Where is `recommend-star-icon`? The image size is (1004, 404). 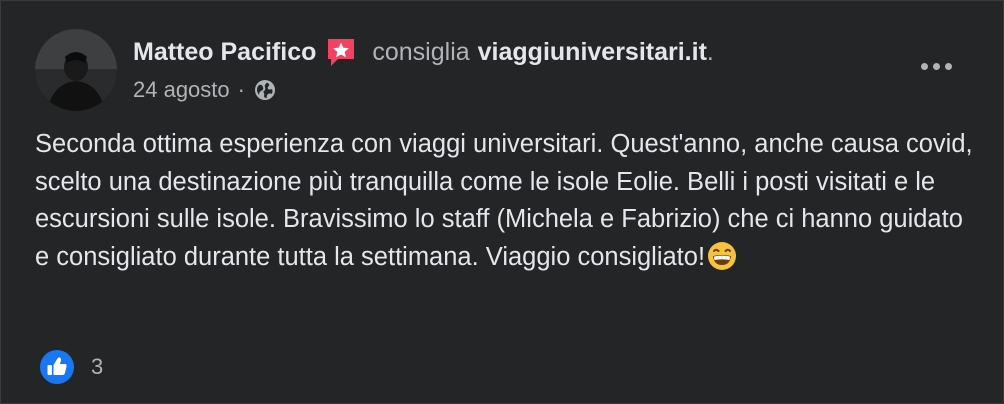 recommend-star-icon is located at coordinates (341, 52).